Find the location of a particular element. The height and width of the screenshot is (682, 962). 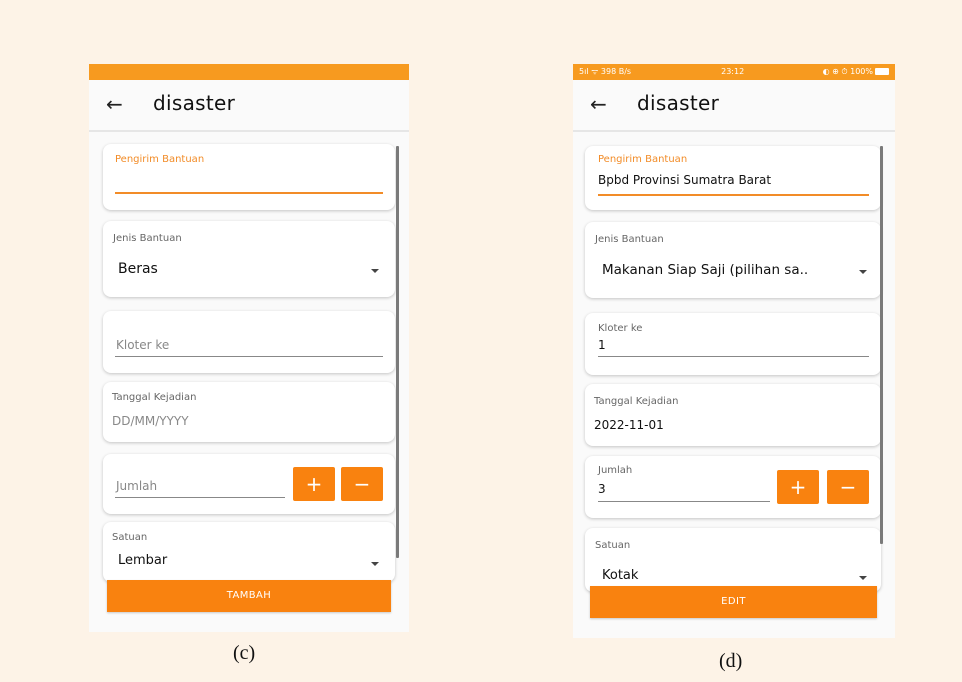

edit-button: EDIT is located at coordinates (733, 602).